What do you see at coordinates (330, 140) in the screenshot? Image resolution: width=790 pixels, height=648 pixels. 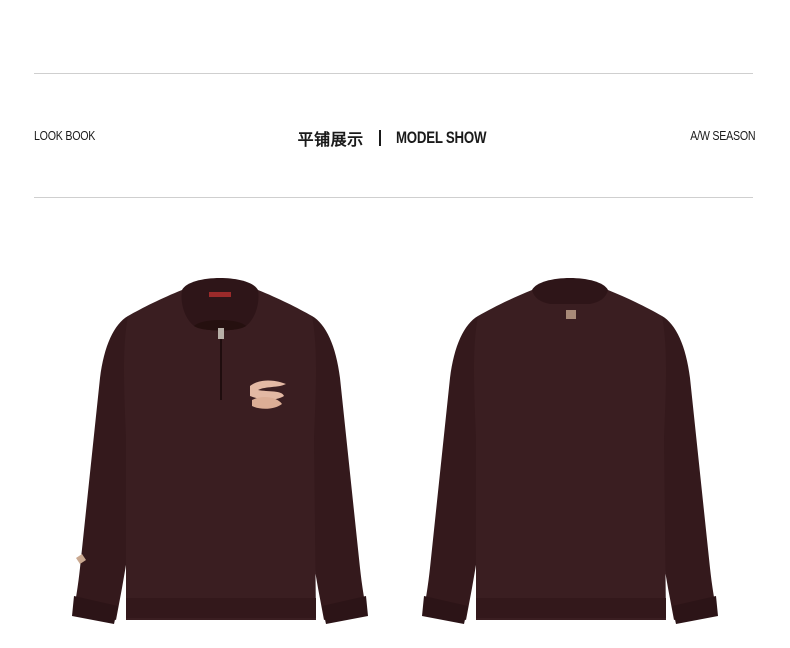 I see `title-chinese: 平铺展示` at bounding box center [330, 140].